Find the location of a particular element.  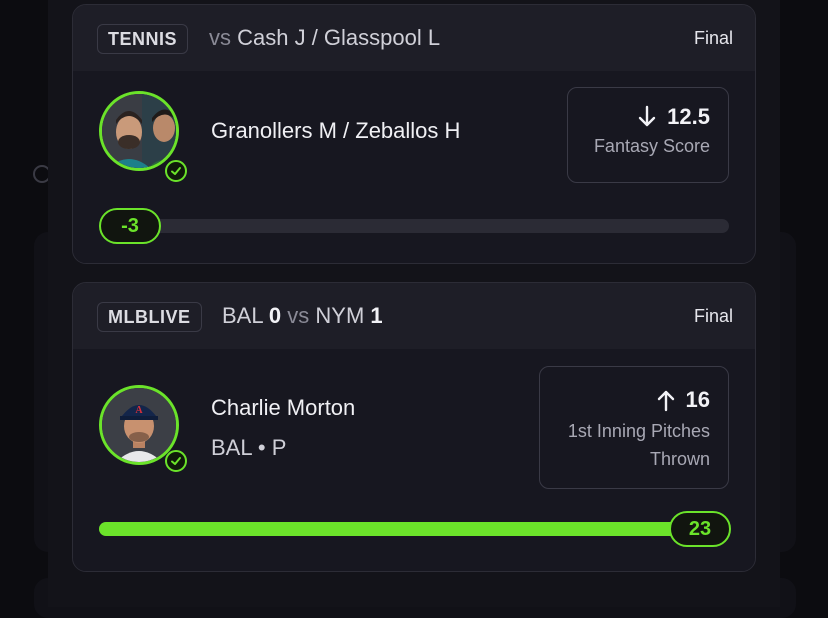

team2-abbr: NYM is located at coordinates (340, 315).